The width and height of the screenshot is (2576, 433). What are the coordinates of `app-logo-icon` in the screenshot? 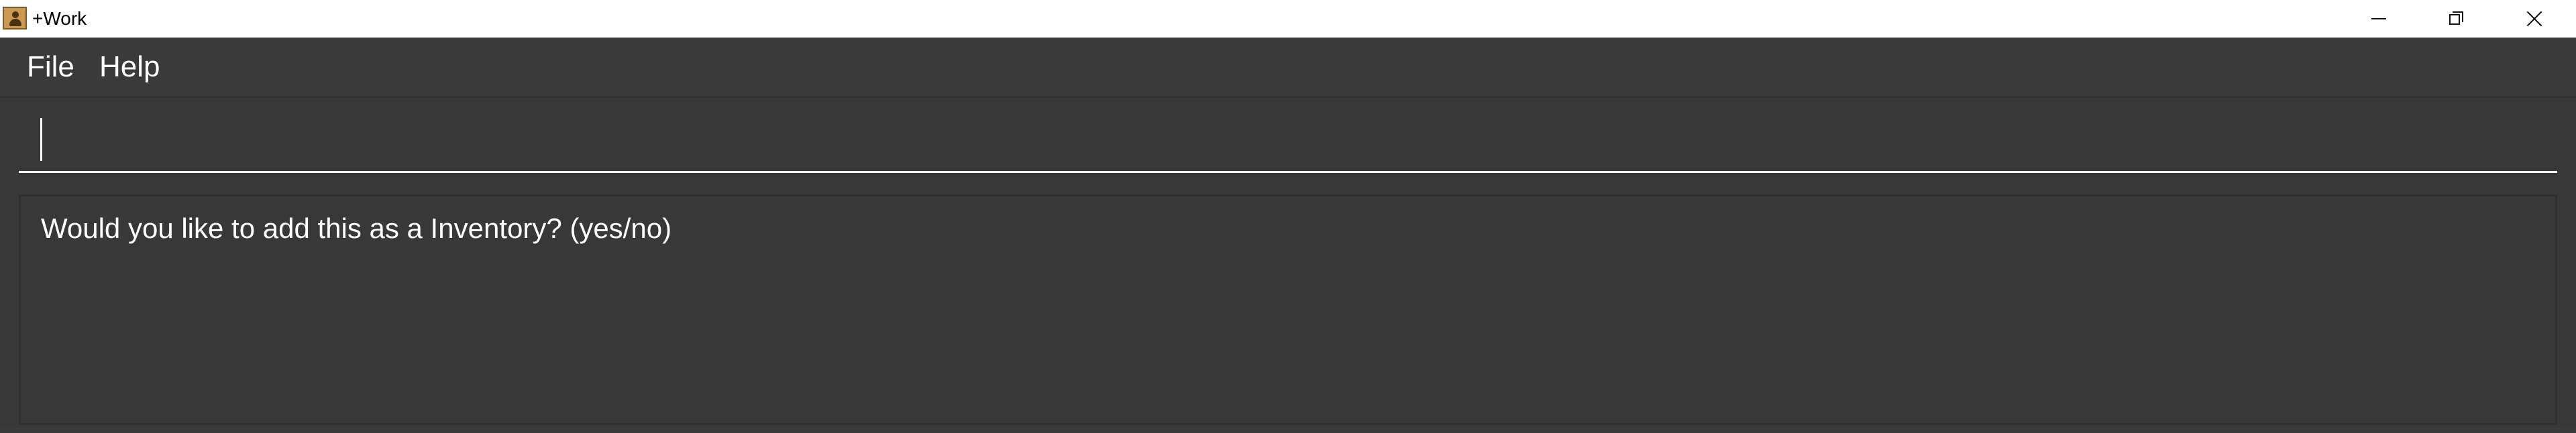 It's located at (15, 18).